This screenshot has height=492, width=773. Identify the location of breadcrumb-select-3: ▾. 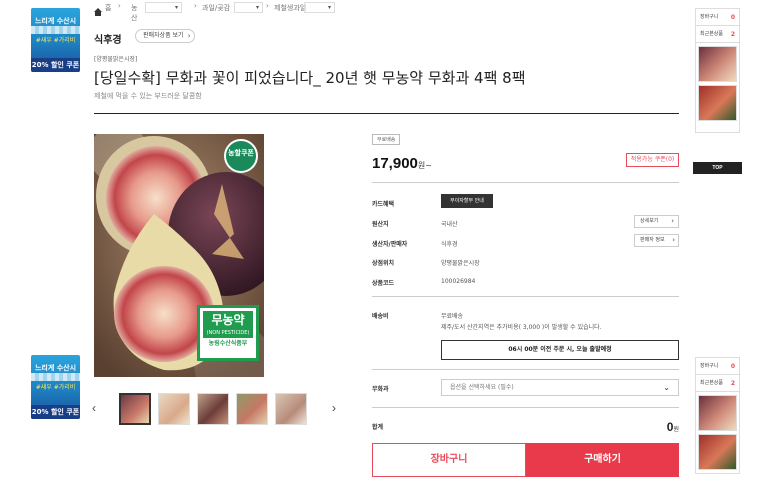
(319, 7).